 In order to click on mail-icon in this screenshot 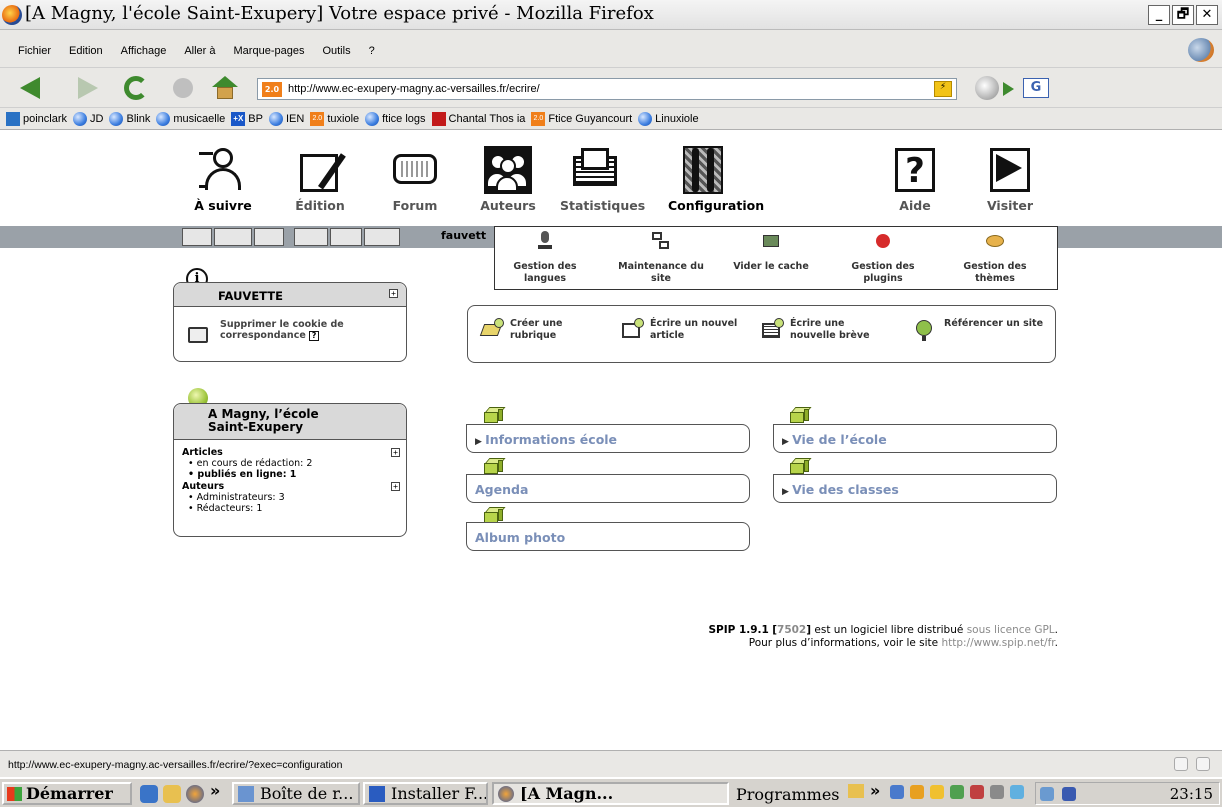, I will do `click(346, 237)`.